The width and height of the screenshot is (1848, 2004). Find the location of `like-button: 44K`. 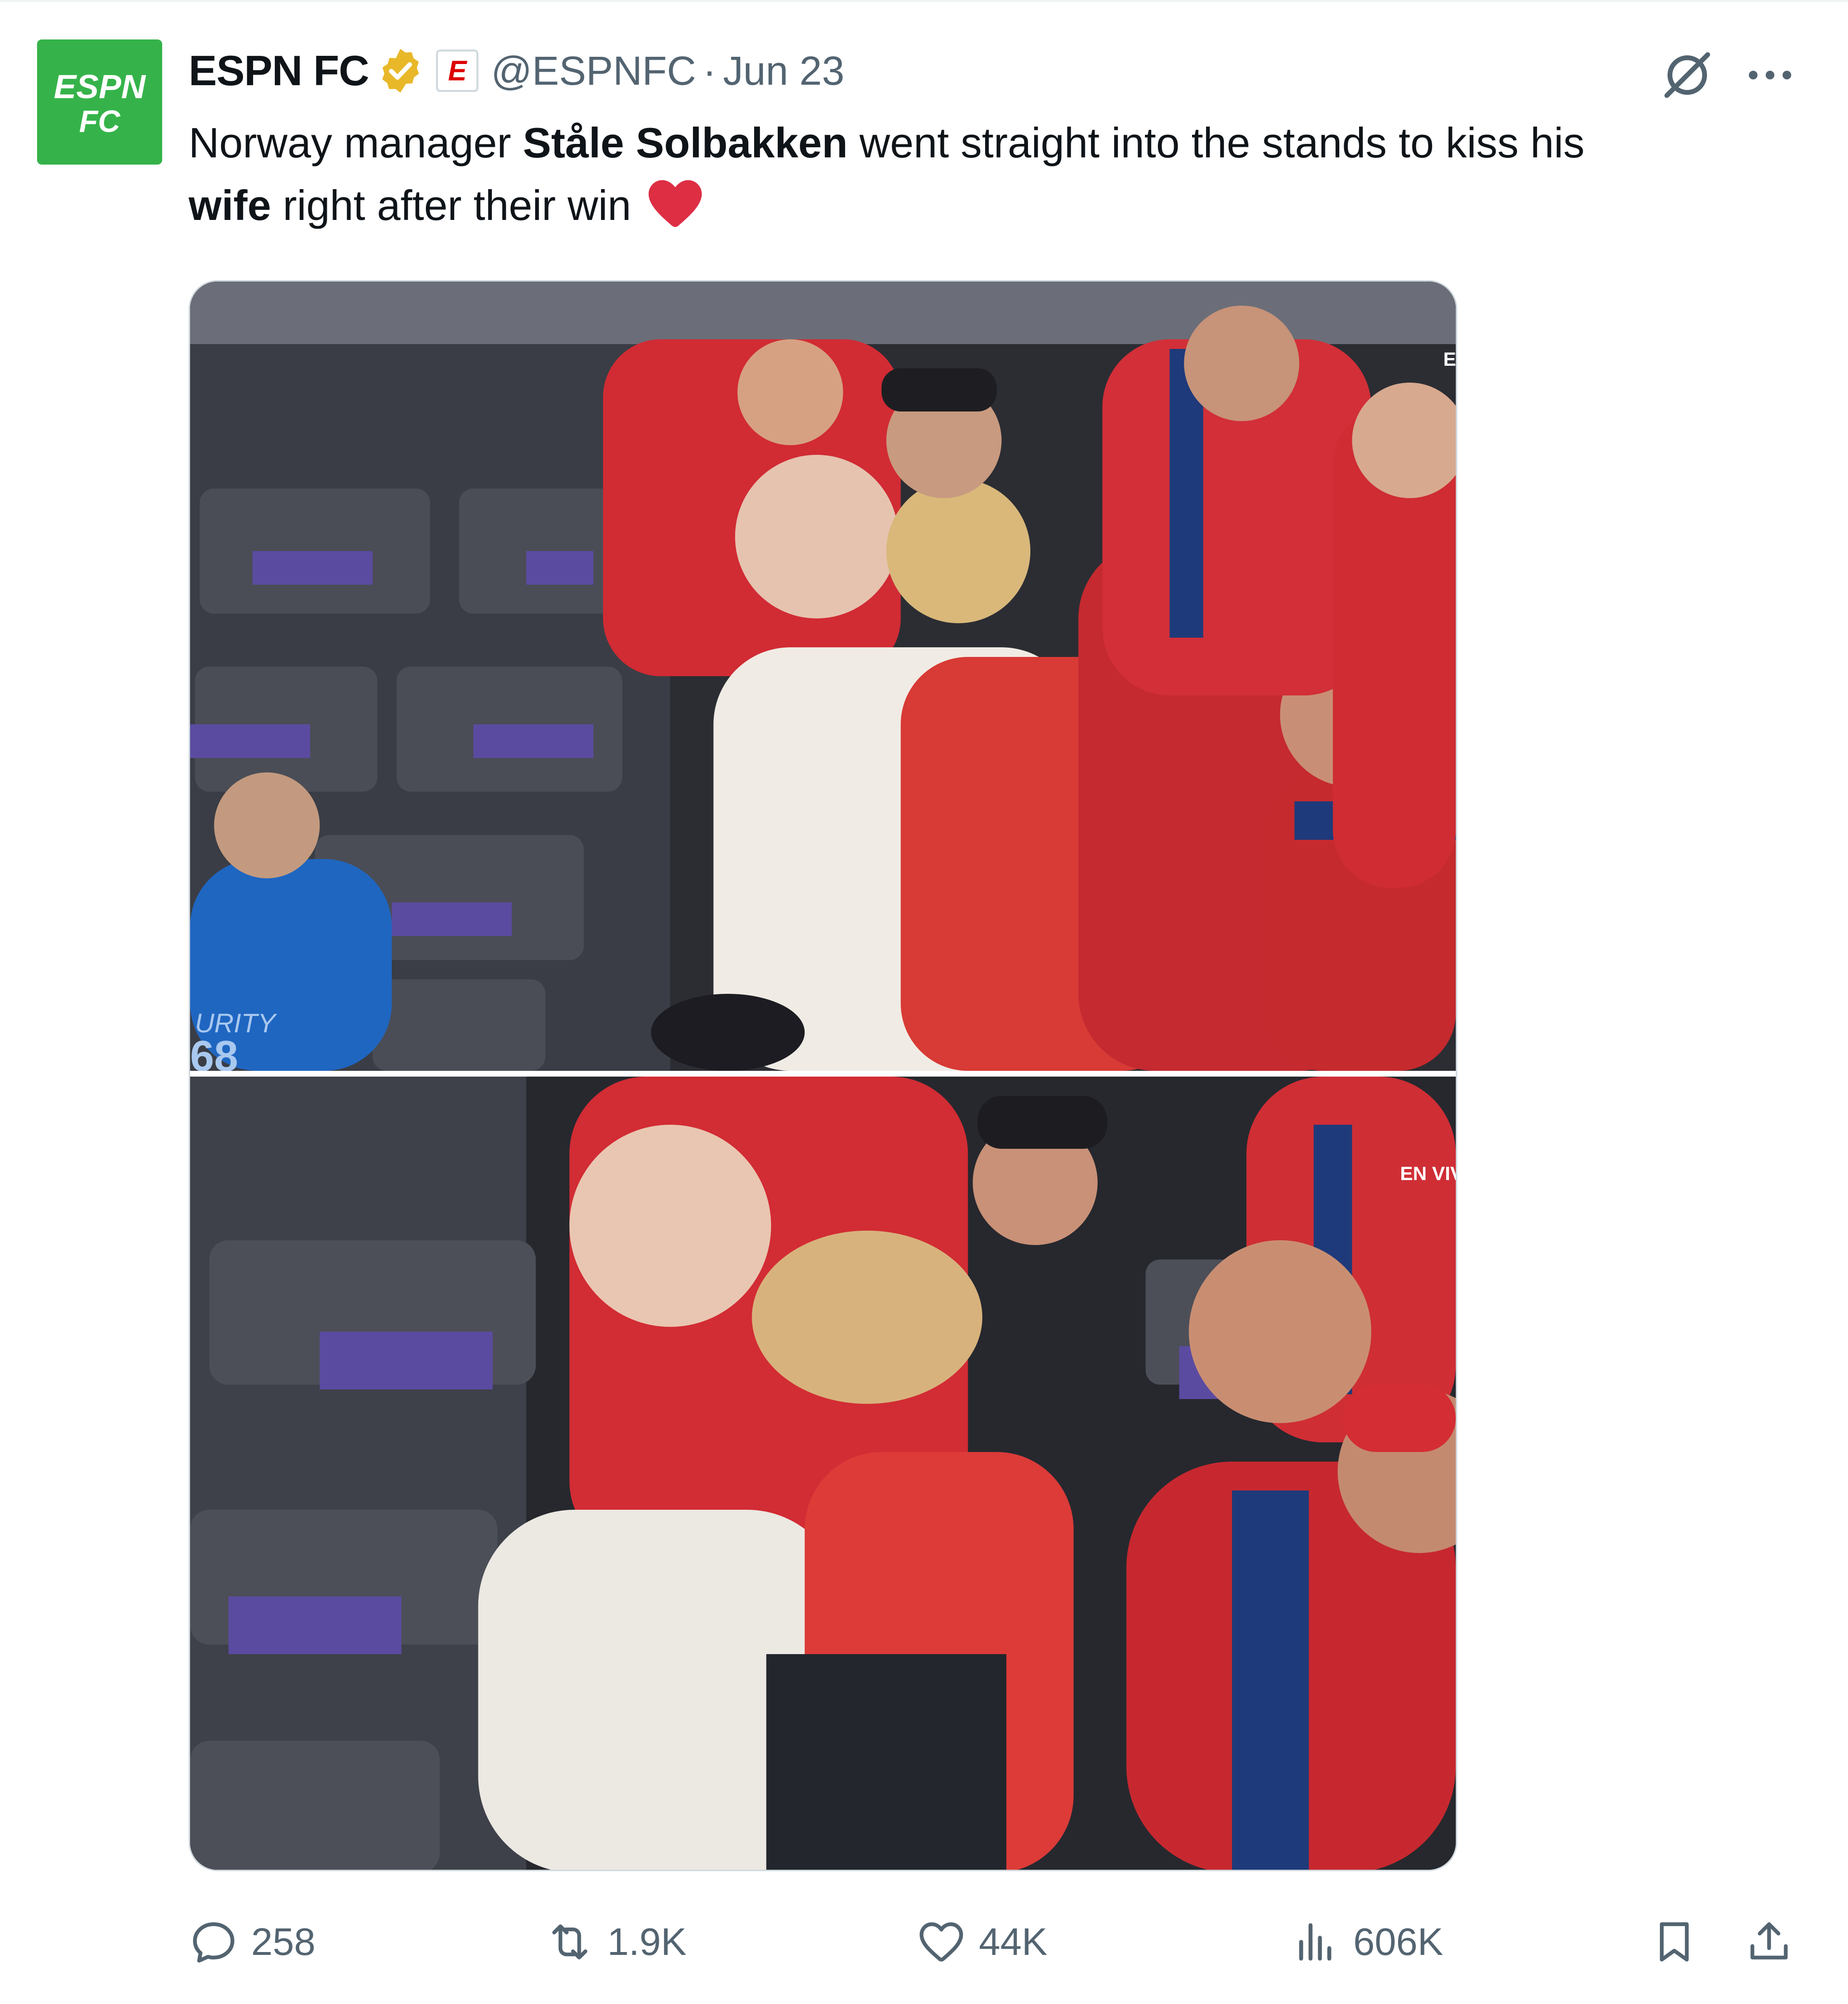

like-button: 44K is located at coordinates (981, 1942).